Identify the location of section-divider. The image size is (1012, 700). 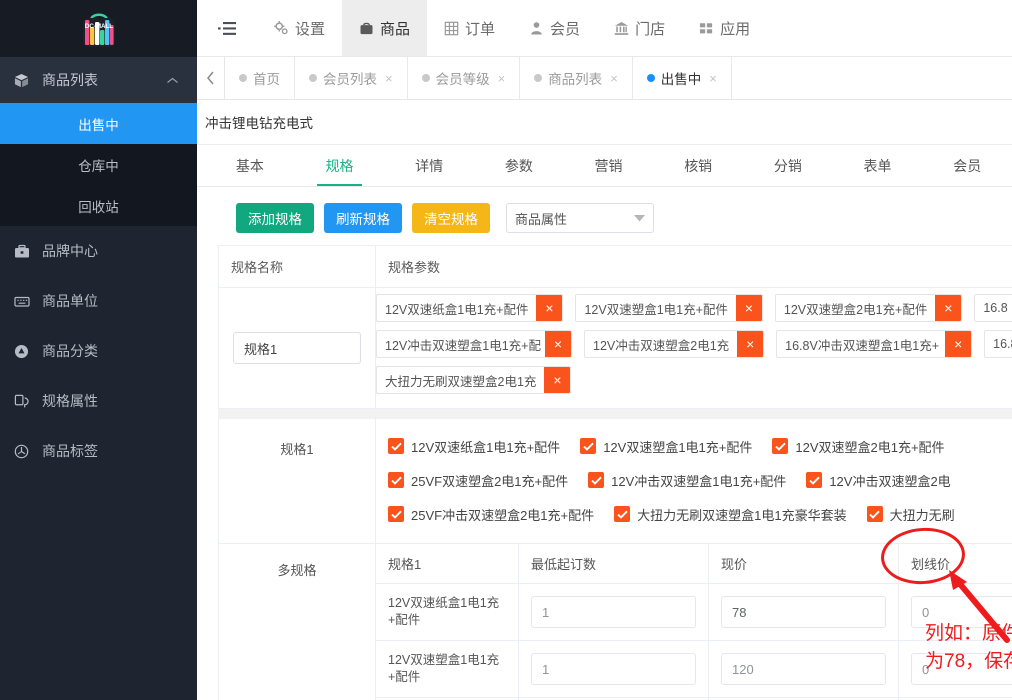
(615, 414).